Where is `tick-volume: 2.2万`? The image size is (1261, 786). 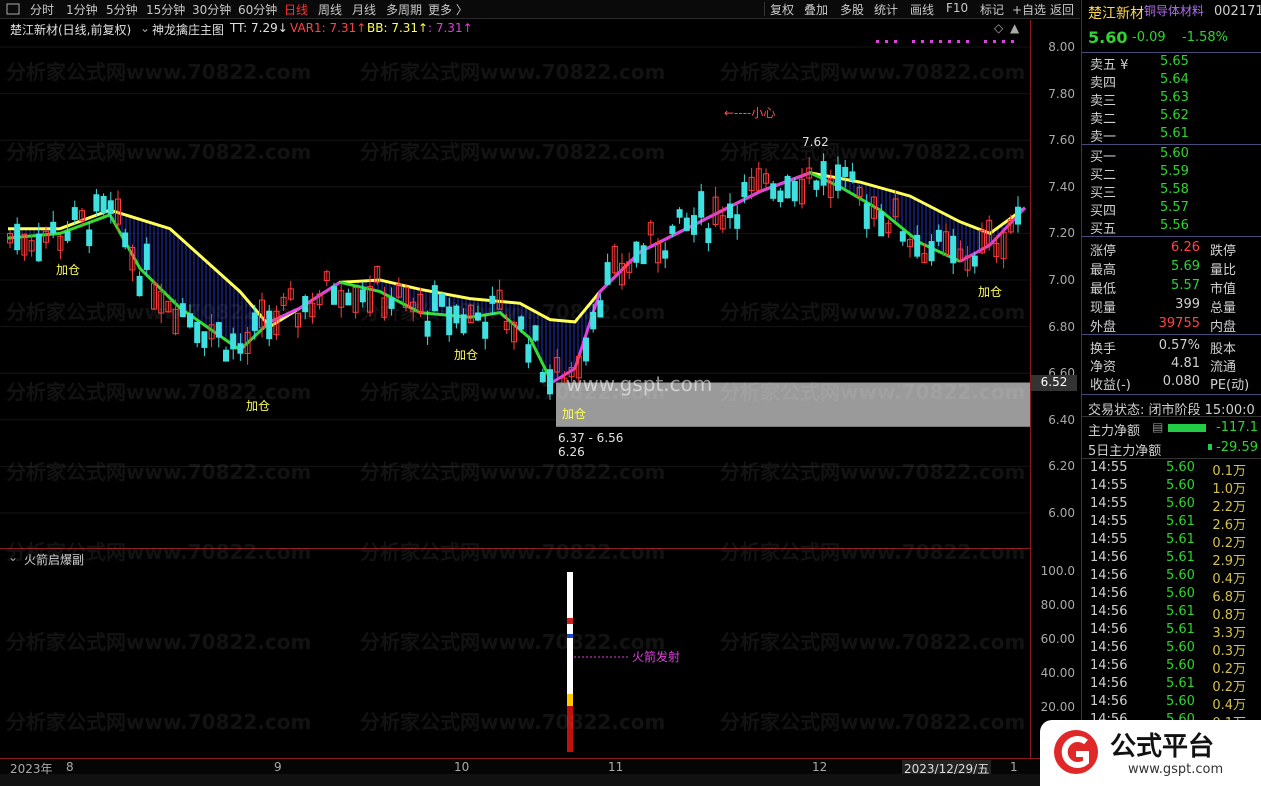
tick-volume: 2.2万 is located at coordinates (1229, 507).